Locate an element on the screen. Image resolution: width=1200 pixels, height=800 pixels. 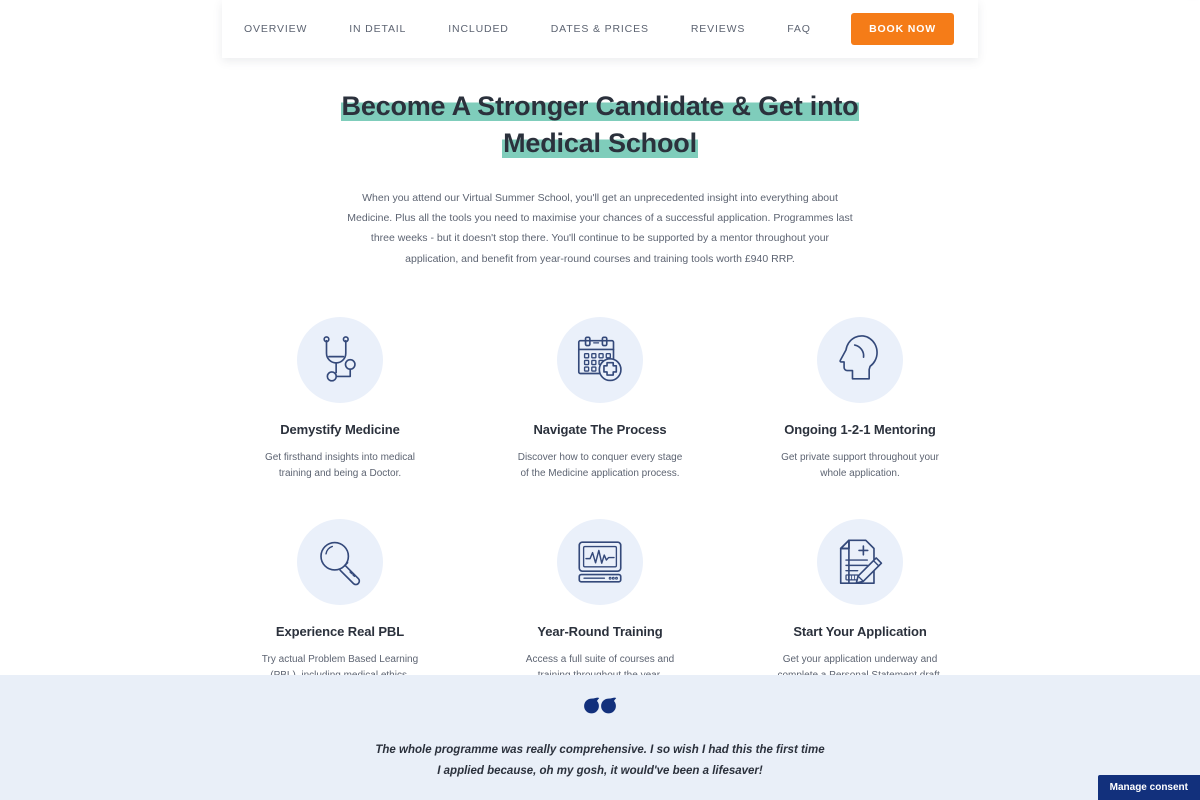
feature-title: Experience Real PBL is located at coordinates (340, 631).